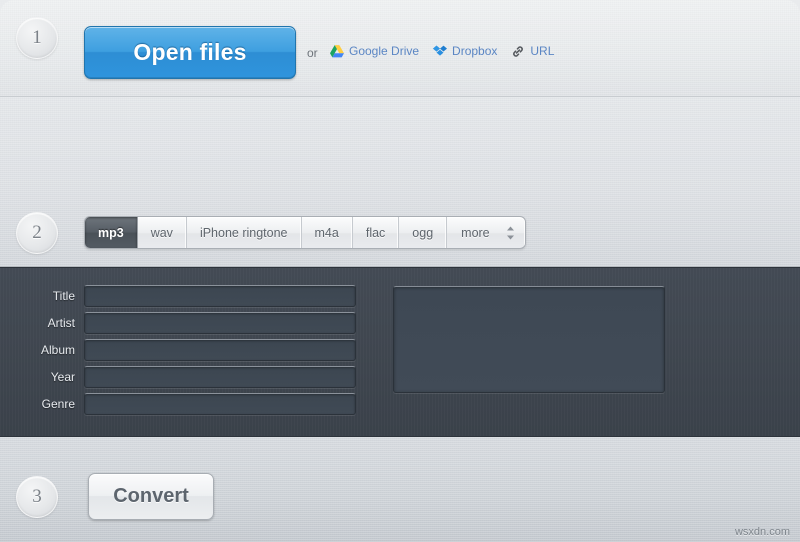 The width and height of the screenshot is (800, 542). What do you see at coordinates (58, 404) in the screenshot?
I see `label-genre: Genre` at bounding box center [58, 404].